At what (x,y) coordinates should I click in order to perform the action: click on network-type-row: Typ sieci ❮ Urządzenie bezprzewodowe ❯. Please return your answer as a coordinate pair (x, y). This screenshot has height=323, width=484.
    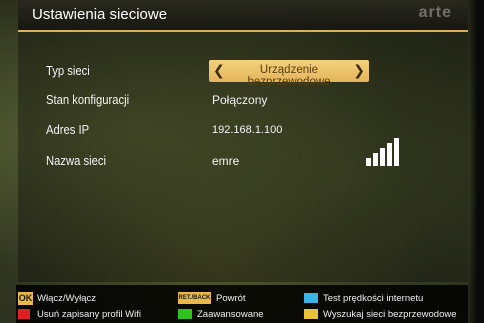
    Looking at the image, I should click on (246, 74).